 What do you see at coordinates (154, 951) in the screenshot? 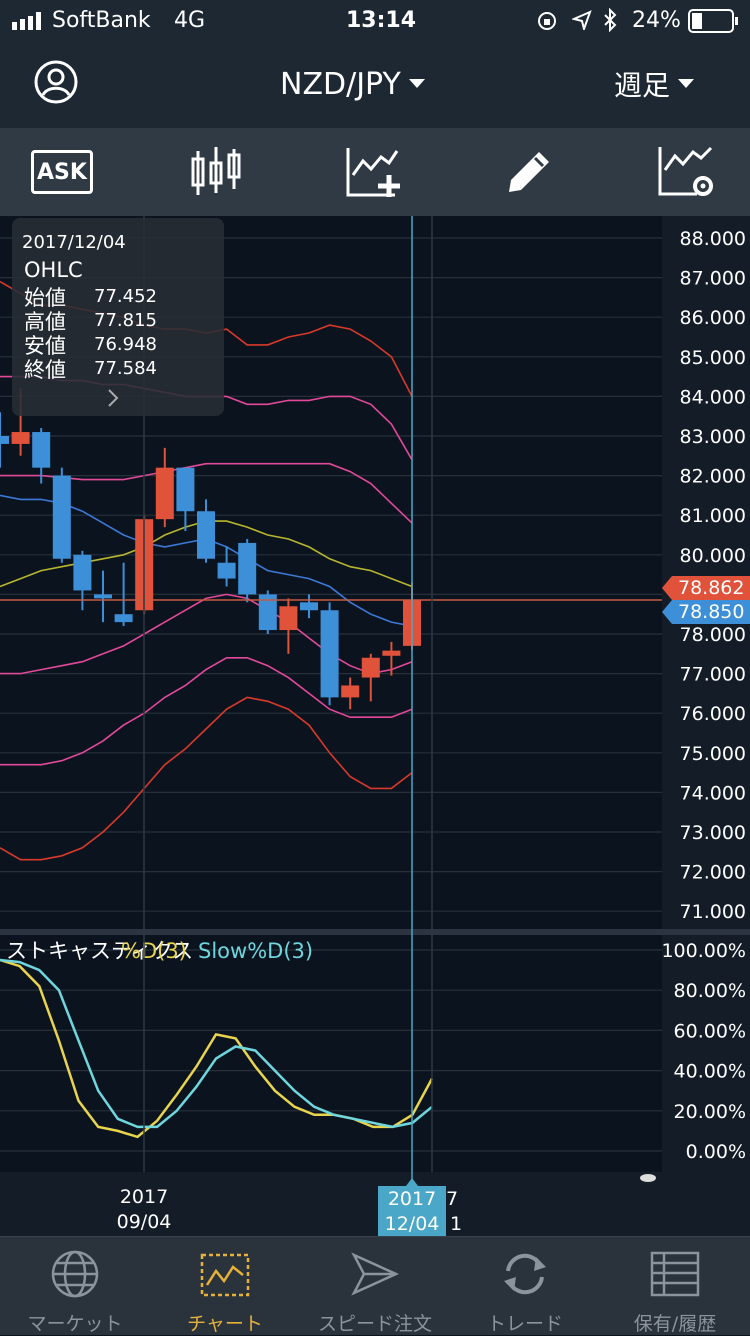
I see `stoch-d-label: %D(3)` at bounding box center [154, 951].